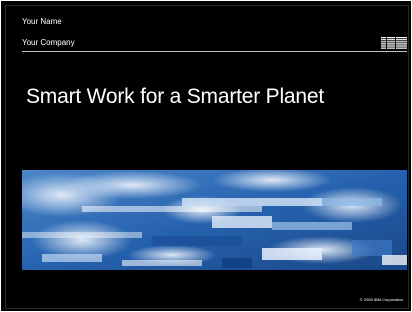 The height and width of the screenshot is (312, 412). What do you see at coordinates (48, 42) in the screenshot?
I see `company-name: Your Company` at bounding box center [48, 42].